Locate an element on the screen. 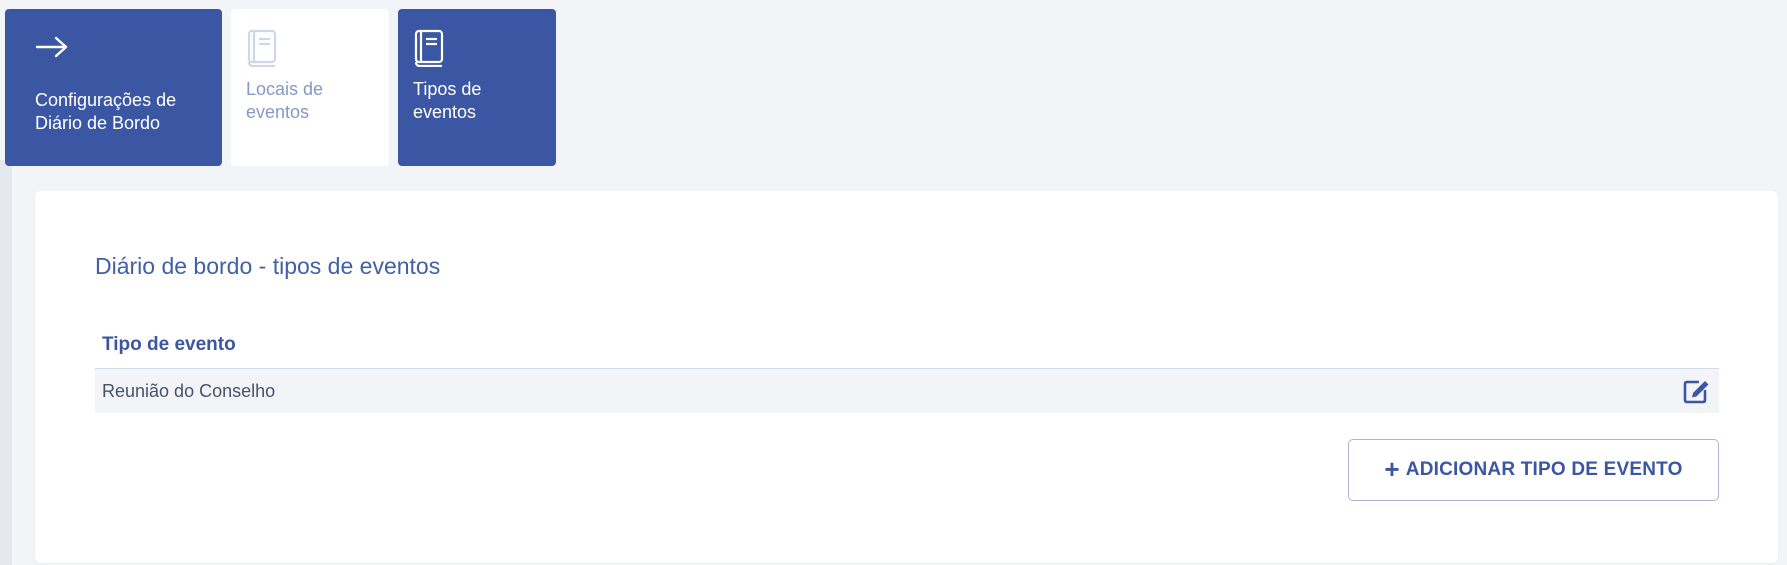  row-event-name: Reunião do Conselho is located at coordinates (189, 390).